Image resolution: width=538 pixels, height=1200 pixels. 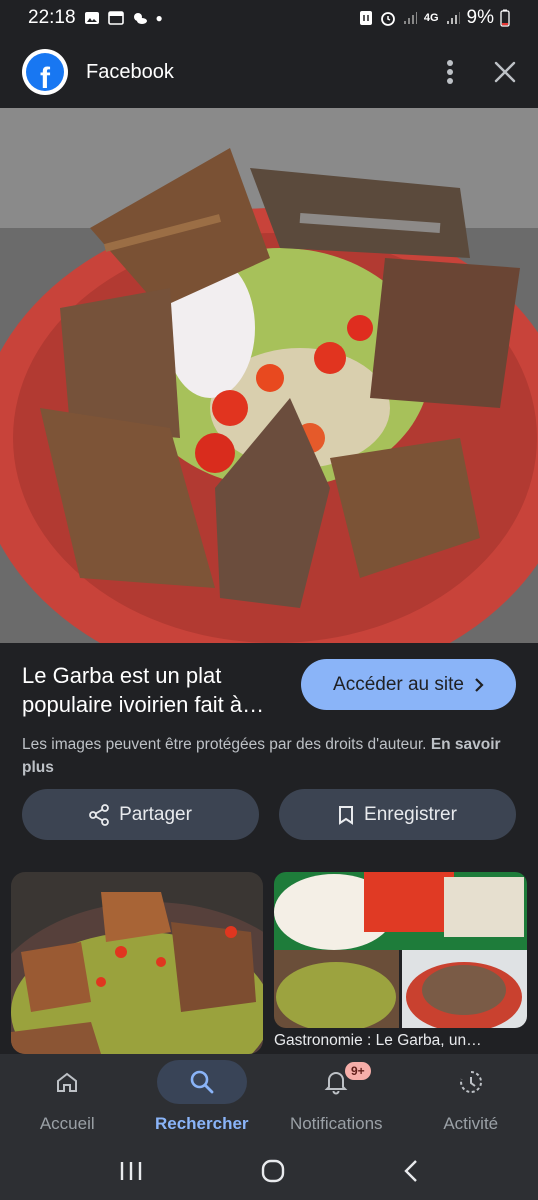 I want to click on facebook-logo-icon: f, so click(x=45, y=72).